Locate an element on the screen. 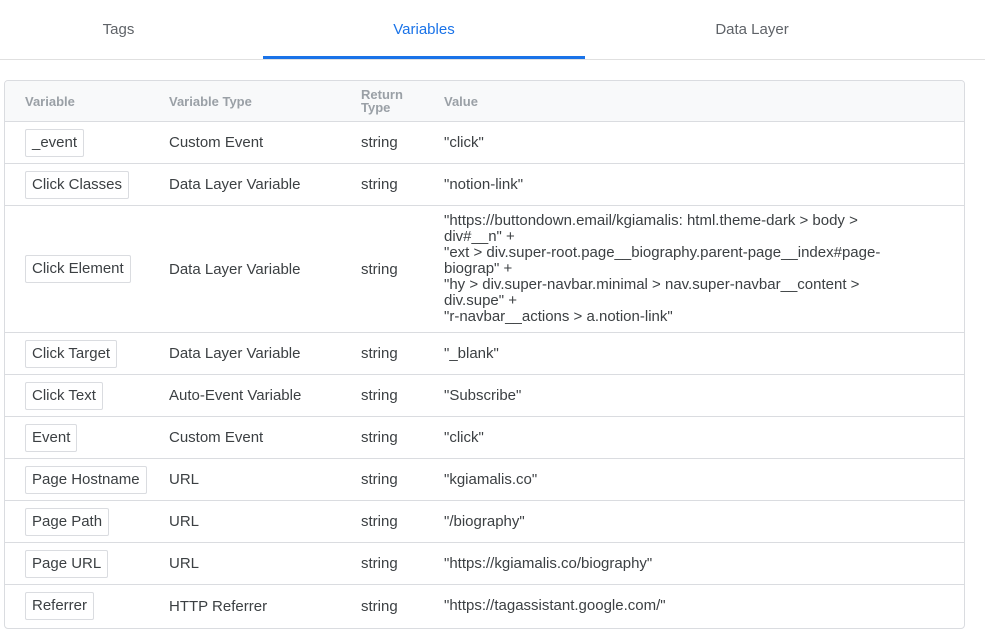 This screenshot has width=985, height=636. value-line: "kgiamalis.co" is located at coordinates (491, 479).